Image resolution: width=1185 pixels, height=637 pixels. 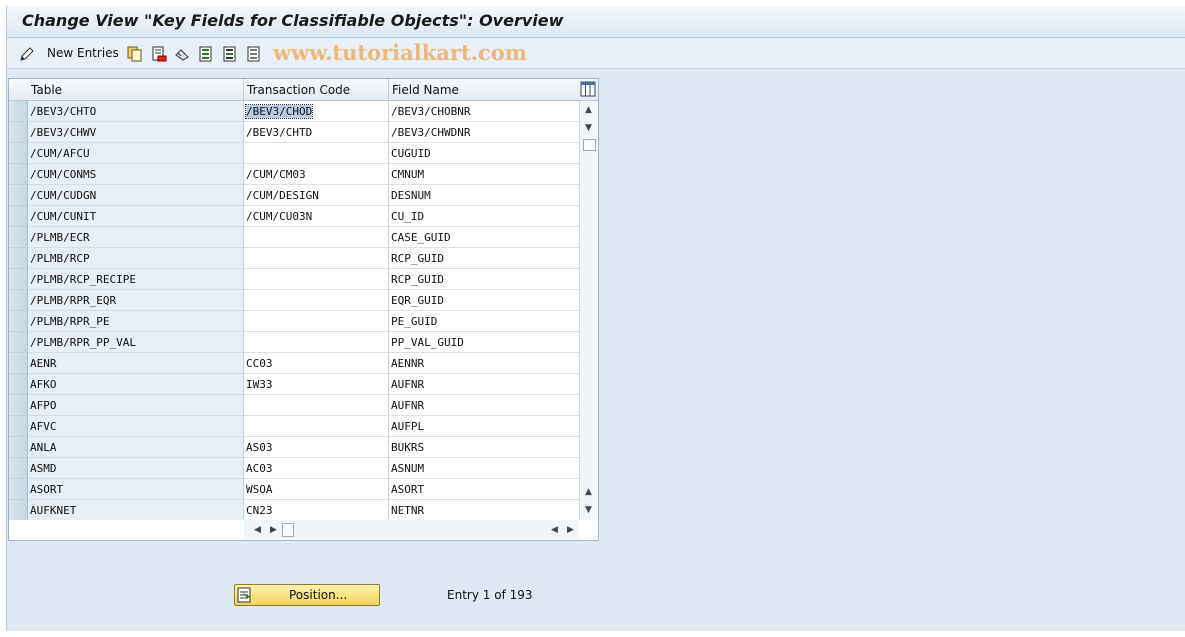 What do you see at coordinates (316, 384) in the screenshot?
I see `cell-transaction-code: IW33` at bounding box center [316, 384].